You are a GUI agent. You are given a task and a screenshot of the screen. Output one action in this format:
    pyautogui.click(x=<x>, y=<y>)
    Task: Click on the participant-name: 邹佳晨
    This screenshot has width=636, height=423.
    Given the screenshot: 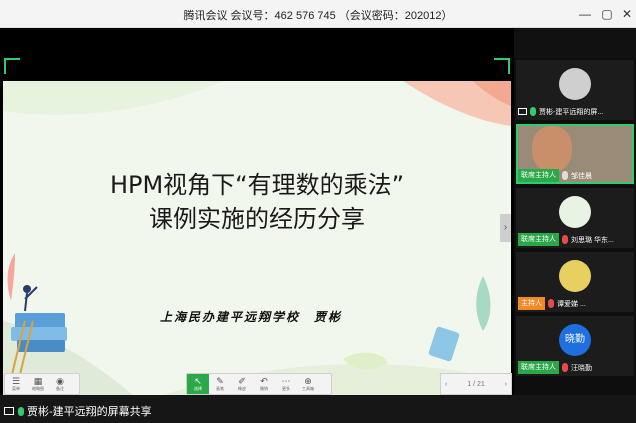 What is the action you would take?
    pyautogui.click(x=581, y=176)
    